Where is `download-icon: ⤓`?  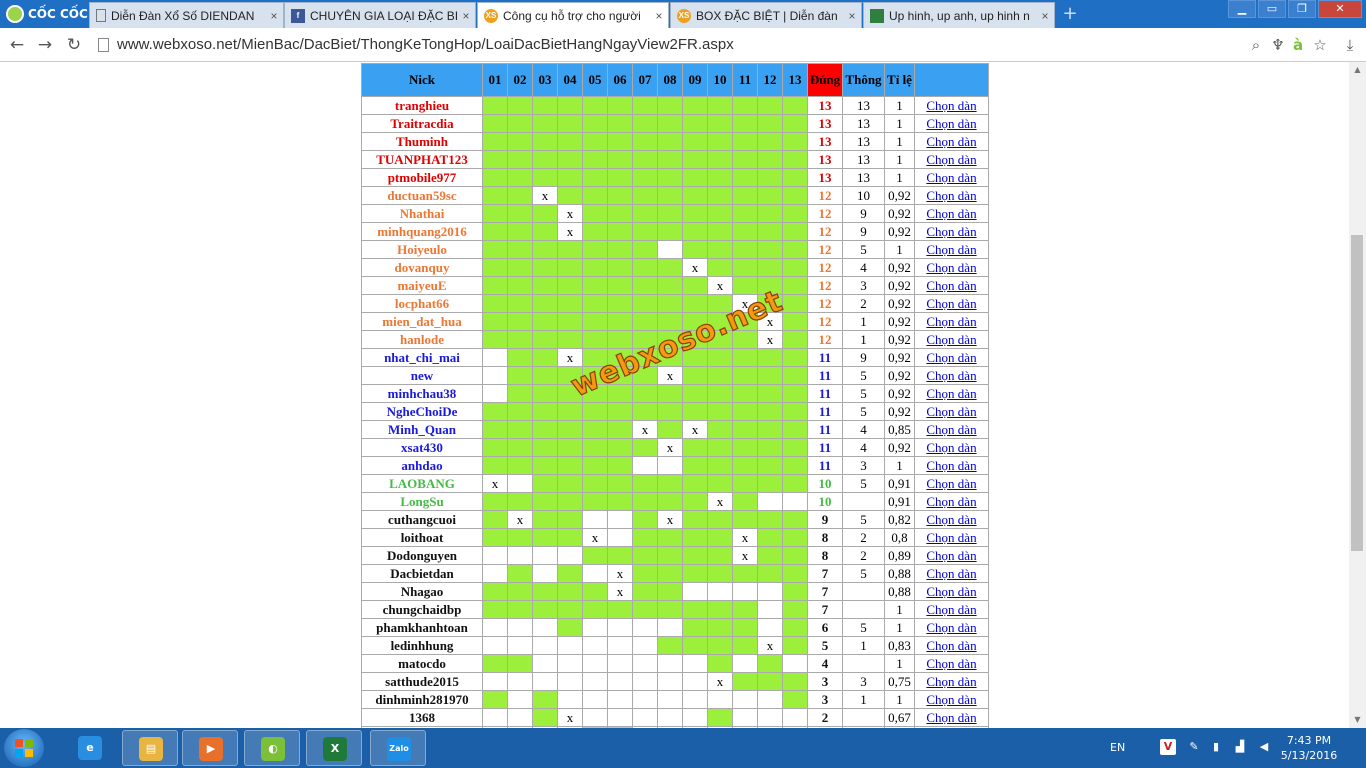 download-icon: ⤓ is located at coordinates (1350, 45).